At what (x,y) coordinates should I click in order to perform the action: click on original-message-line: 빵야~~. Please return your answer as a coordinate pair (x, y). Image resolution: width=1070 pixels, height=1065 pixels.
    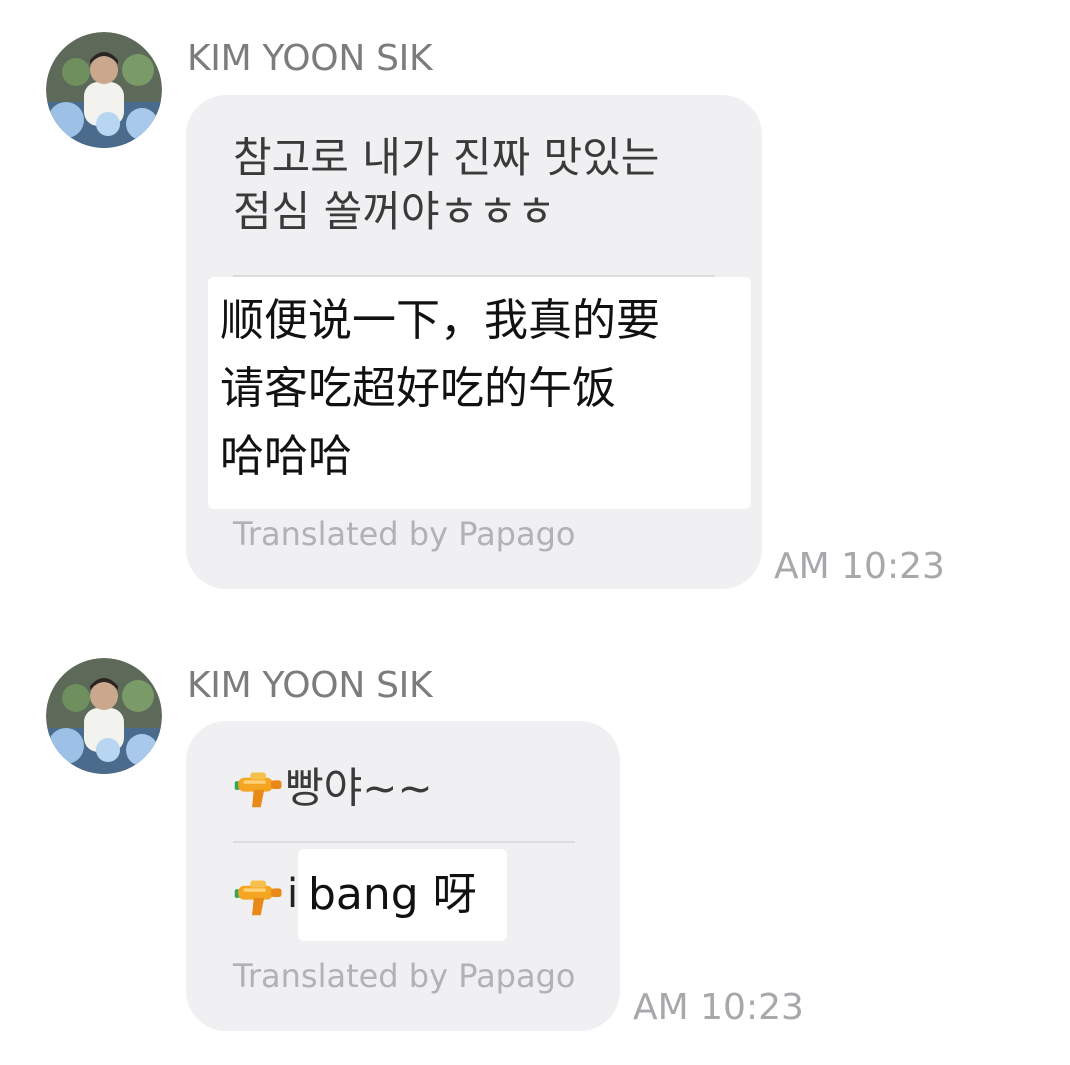
    Looking at the image, I should click on (333, 787).